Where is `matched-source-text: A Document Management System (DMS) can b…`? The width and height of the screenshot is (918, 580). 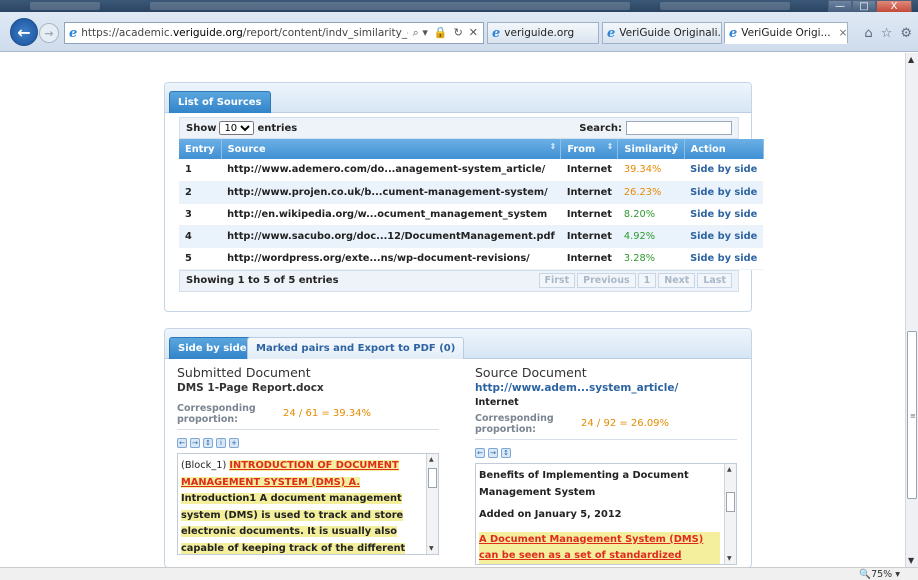 matched-source-text: A Document Management System (DMS) can b… is located at coordinates (599, 547).